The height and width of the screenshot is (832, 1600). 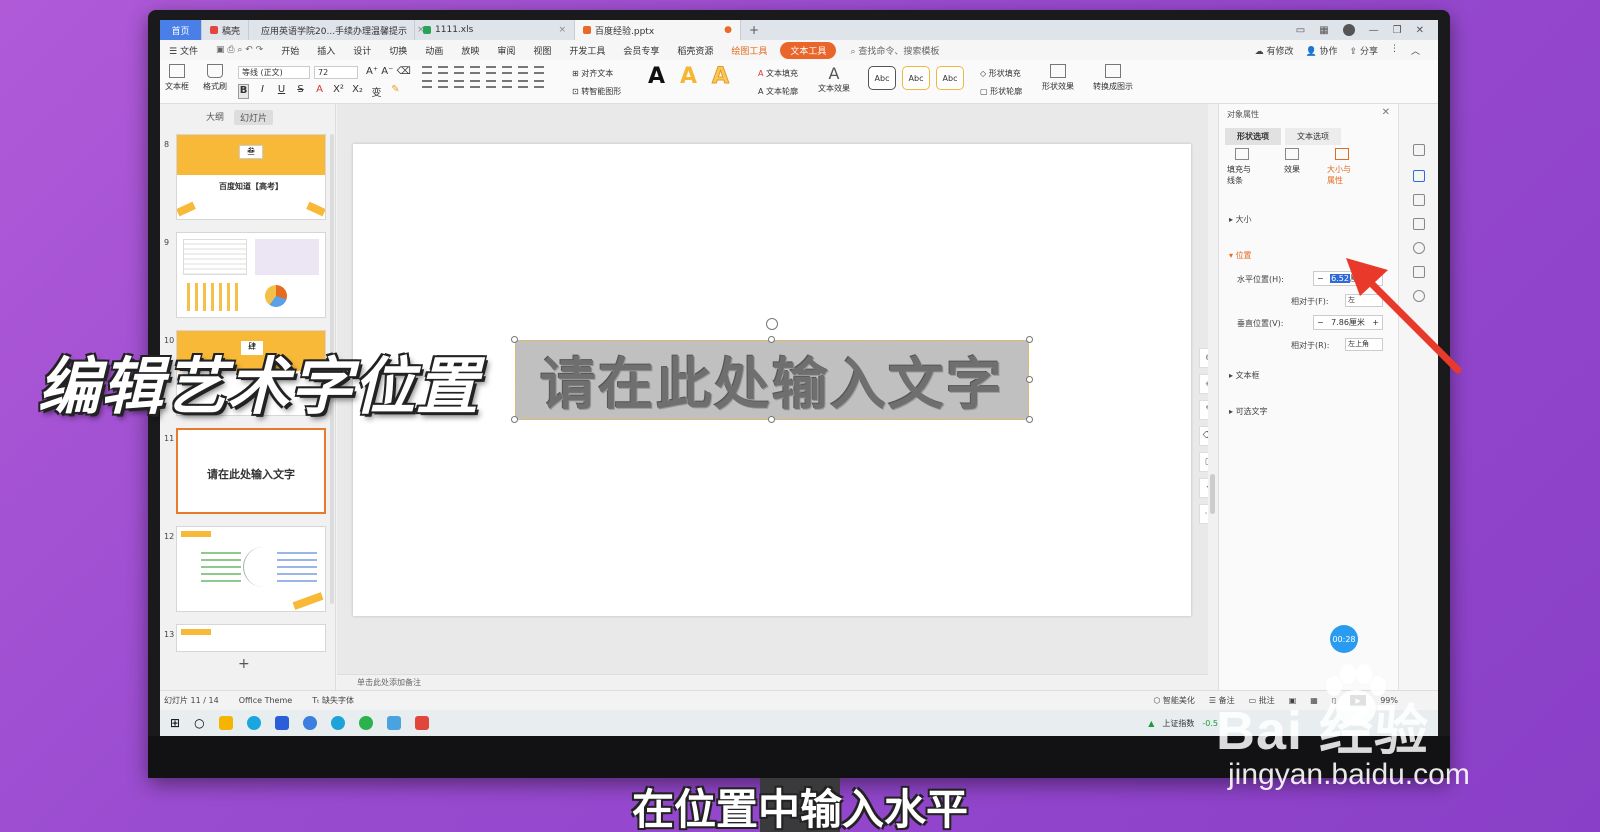 I want to click on command-search: ⌕ 查找命令、搜索模板, so click(x=887, y=50).